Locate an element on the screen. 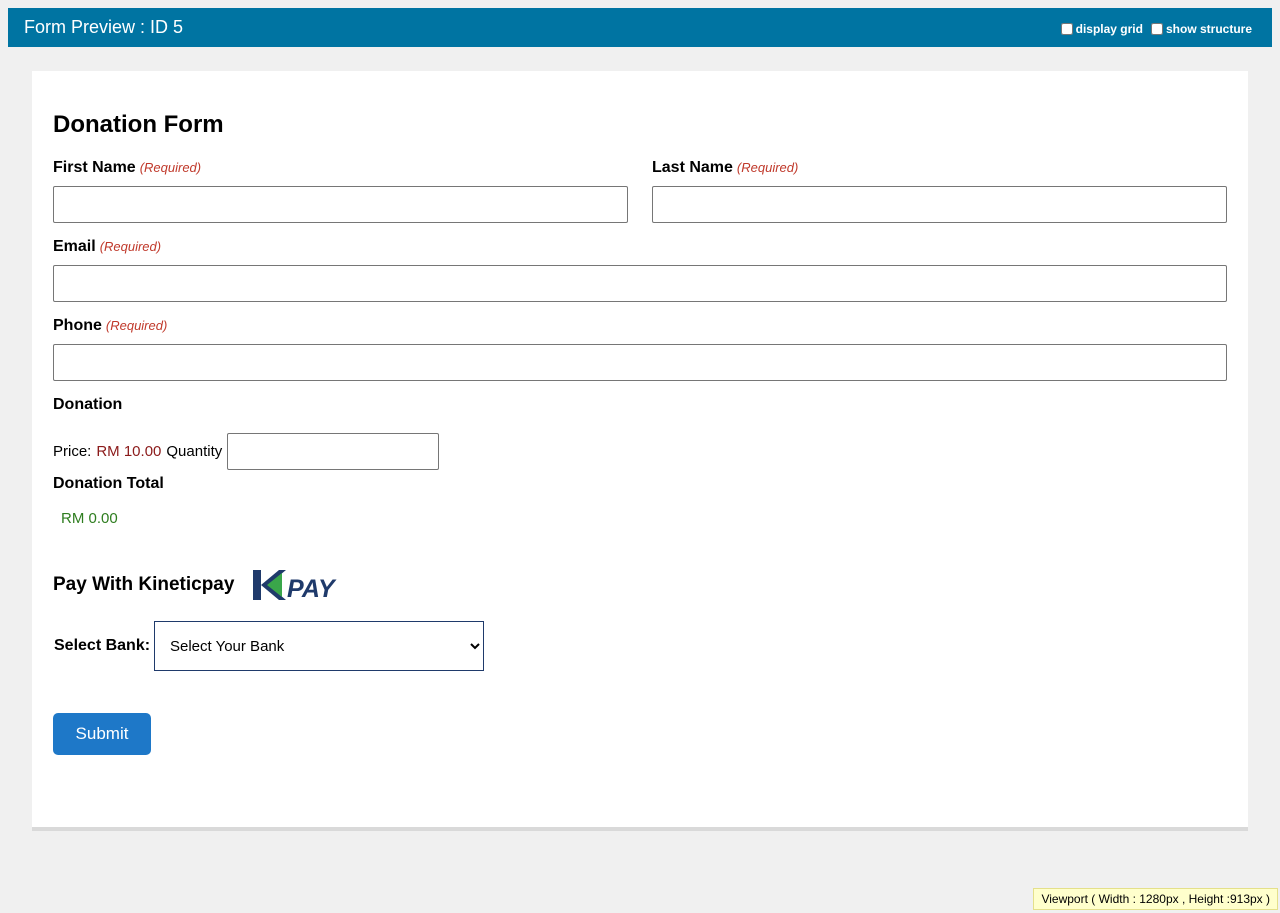 This screenshot has width=1280, height=913. phone-input is located at coordinates (640, 362).